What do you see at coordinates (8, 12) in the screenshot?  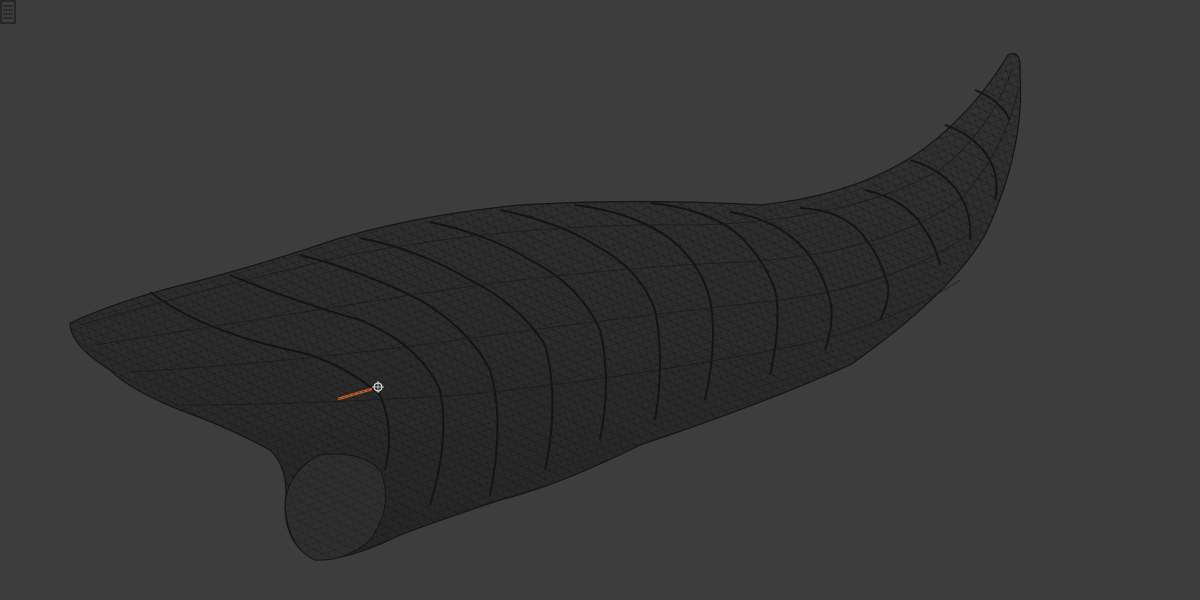 I see `camera-icon` at bounding box center [8, 12].